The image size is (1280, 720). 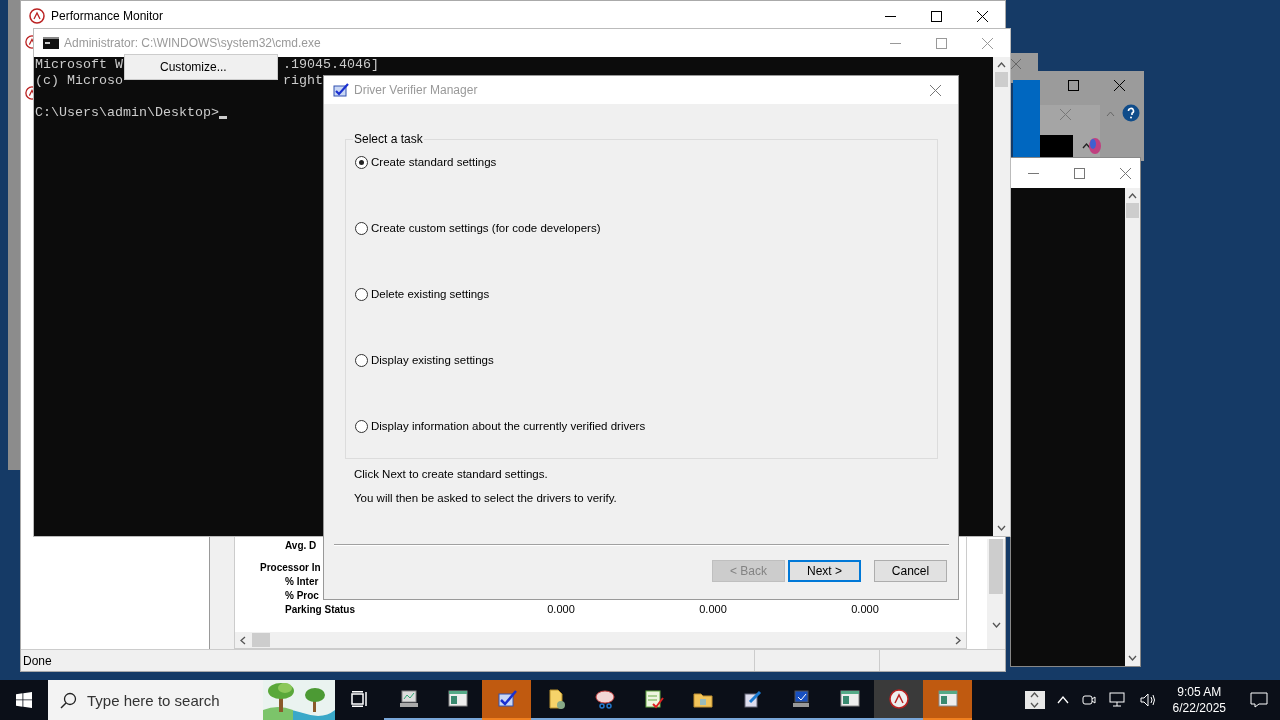 I want to click on dialog-button: Next >, so click(x=824, y=571).